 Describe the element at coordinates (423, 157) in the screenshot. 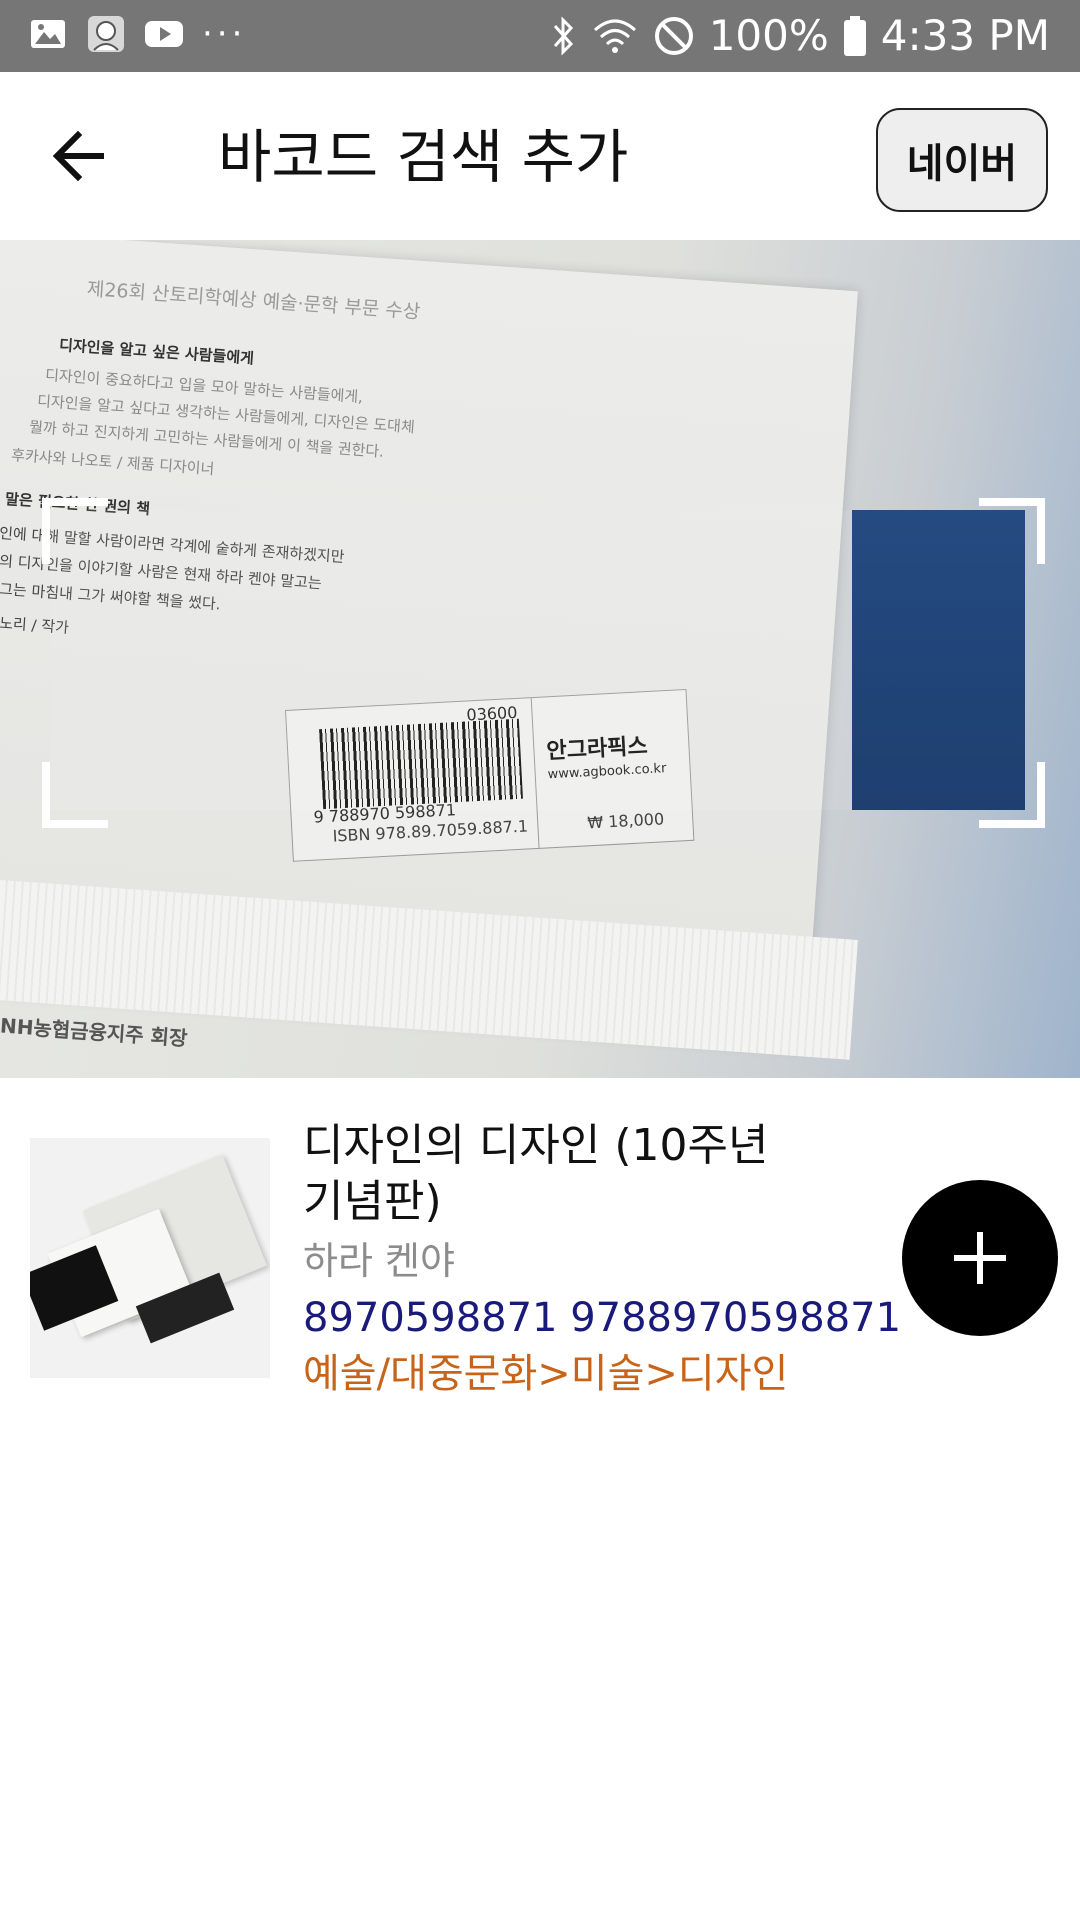

I see `page-title: 바코드 검색 추가` at that location.